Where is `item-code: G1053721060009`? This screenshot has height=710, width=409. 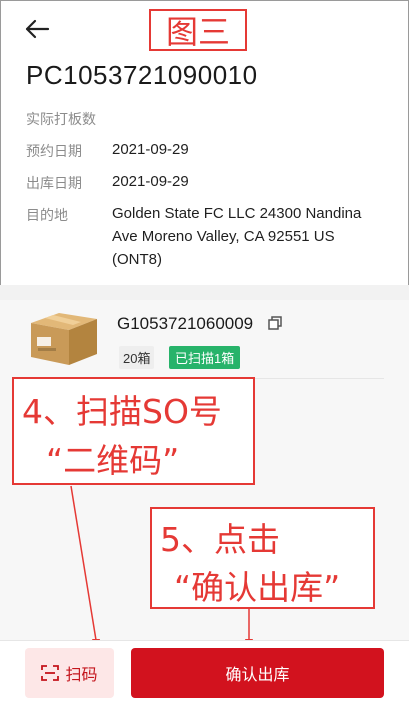
item-code: G1053721060009 is located at coordinates (185, 323).